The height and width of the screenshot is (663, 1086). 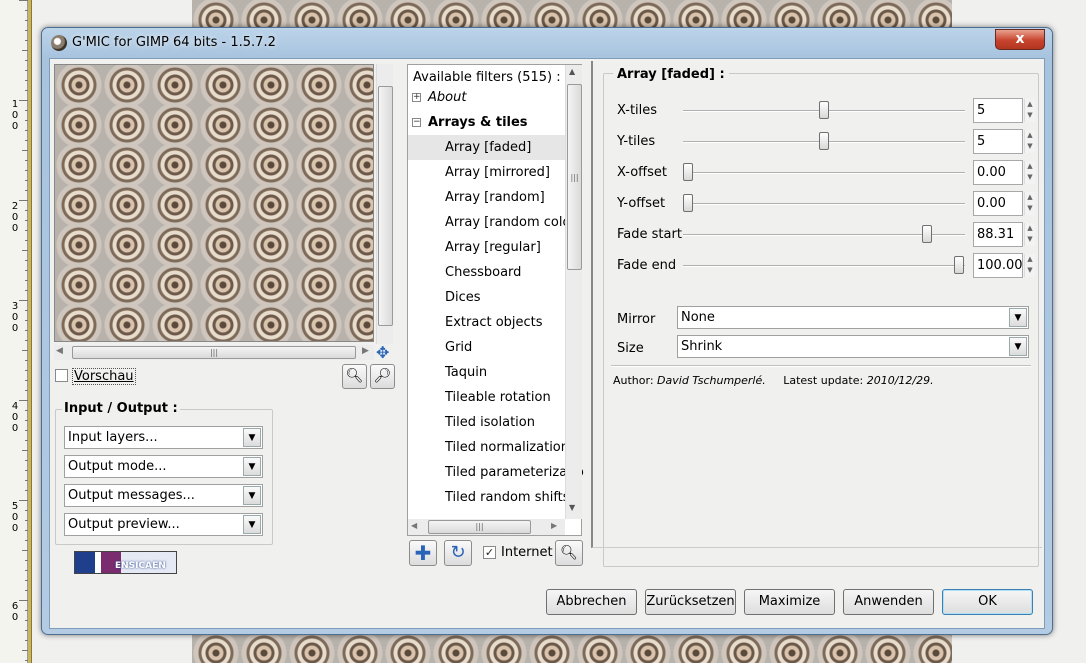 I want to click on ruler-tick, so click(x=23, y=0).